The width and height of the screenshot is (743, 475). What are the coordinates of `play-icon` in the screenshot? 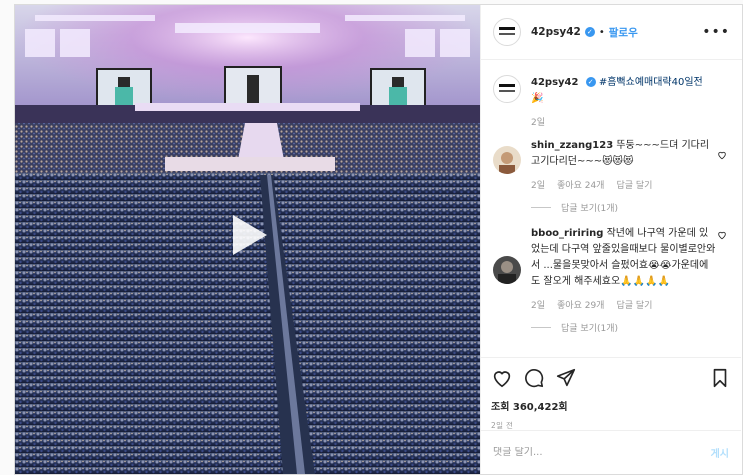 It's located at (250, 235).